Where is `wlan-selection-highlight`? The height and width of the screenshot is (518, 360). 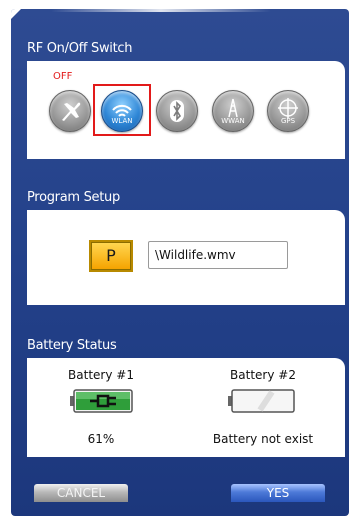 wlan-selection-highlight is located at coordinates (122, 110).